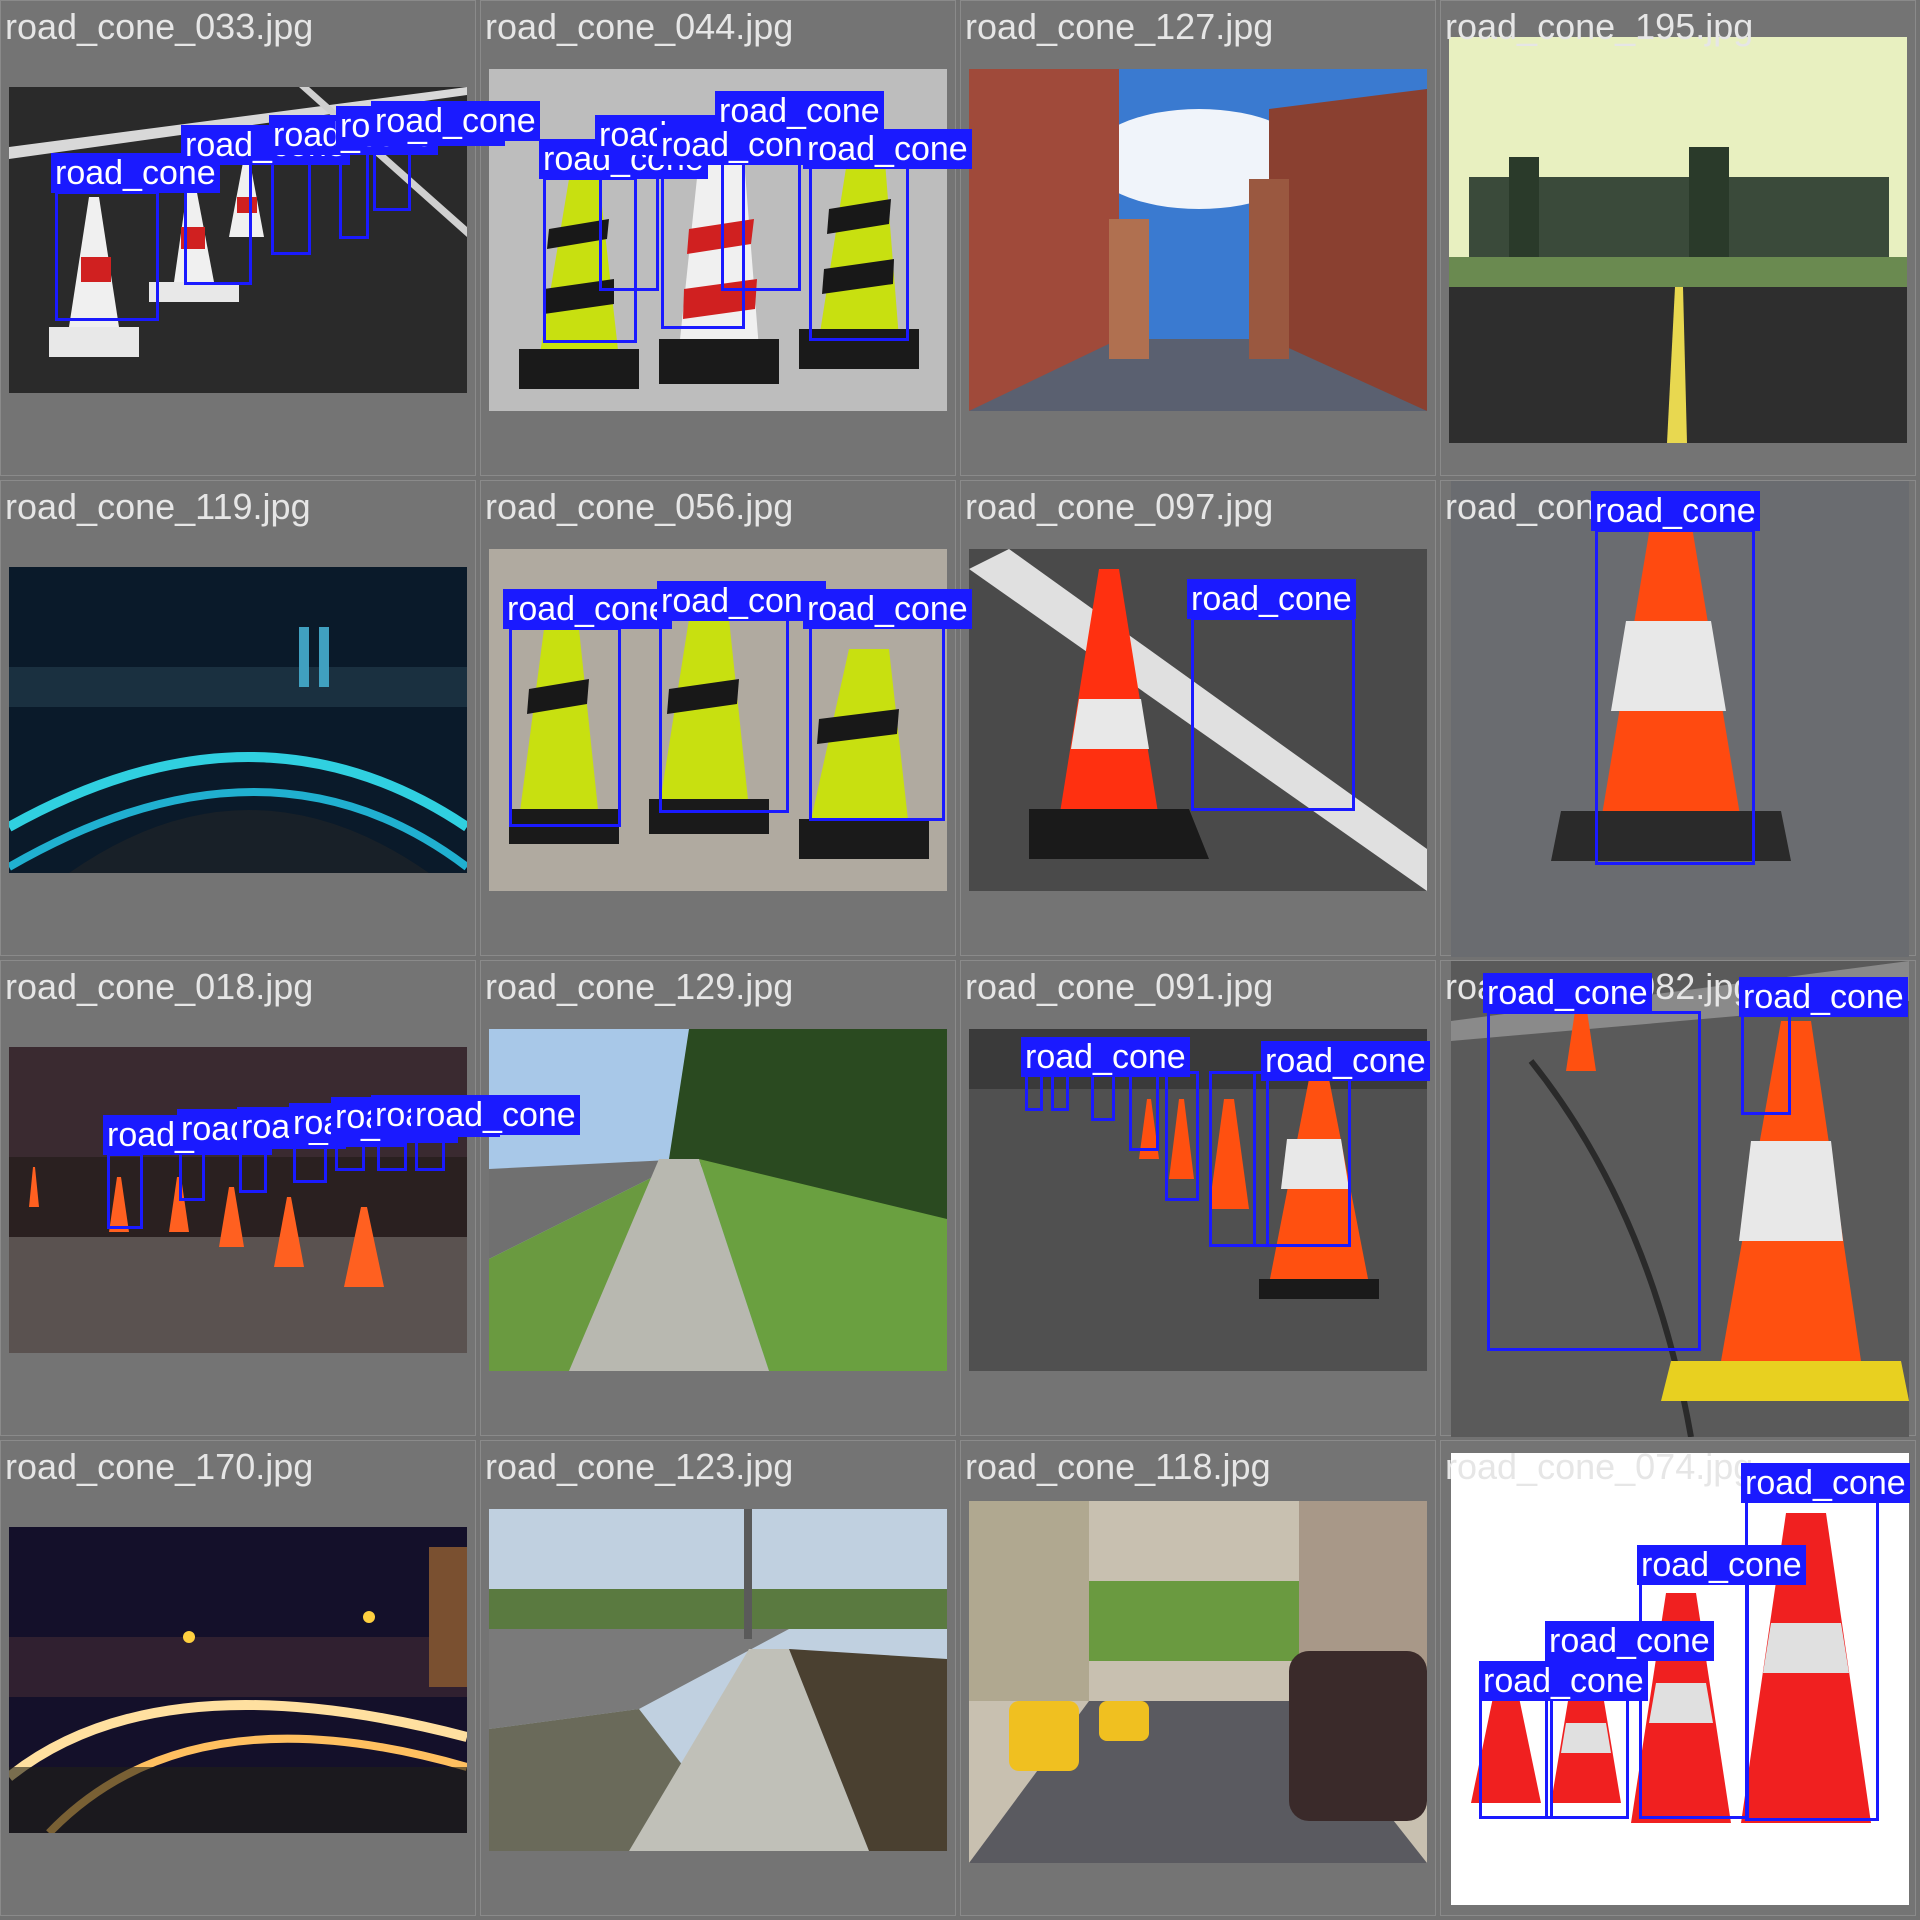 This screenshot has width=1920, height=1920. Describe the element at coordinates (639, 986) in the screenshot. I see `filename: road_cone_129.jpg` at that location.